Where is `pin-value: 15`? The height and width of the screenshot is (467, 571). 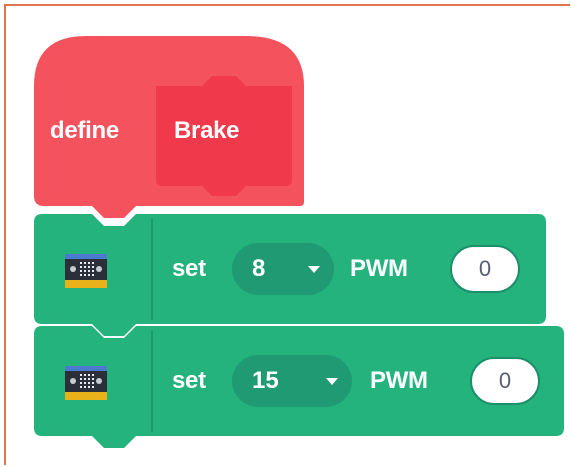
pin-value: 15 is located at coordinates (265, 380).